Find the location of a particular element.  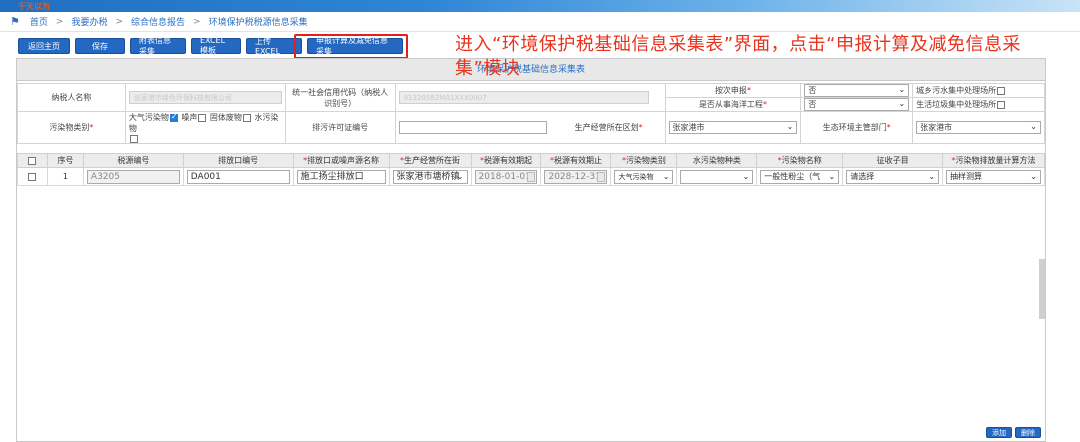

admin-district-select: 张家港市 ⌄ is located at coordinates (733, 127).